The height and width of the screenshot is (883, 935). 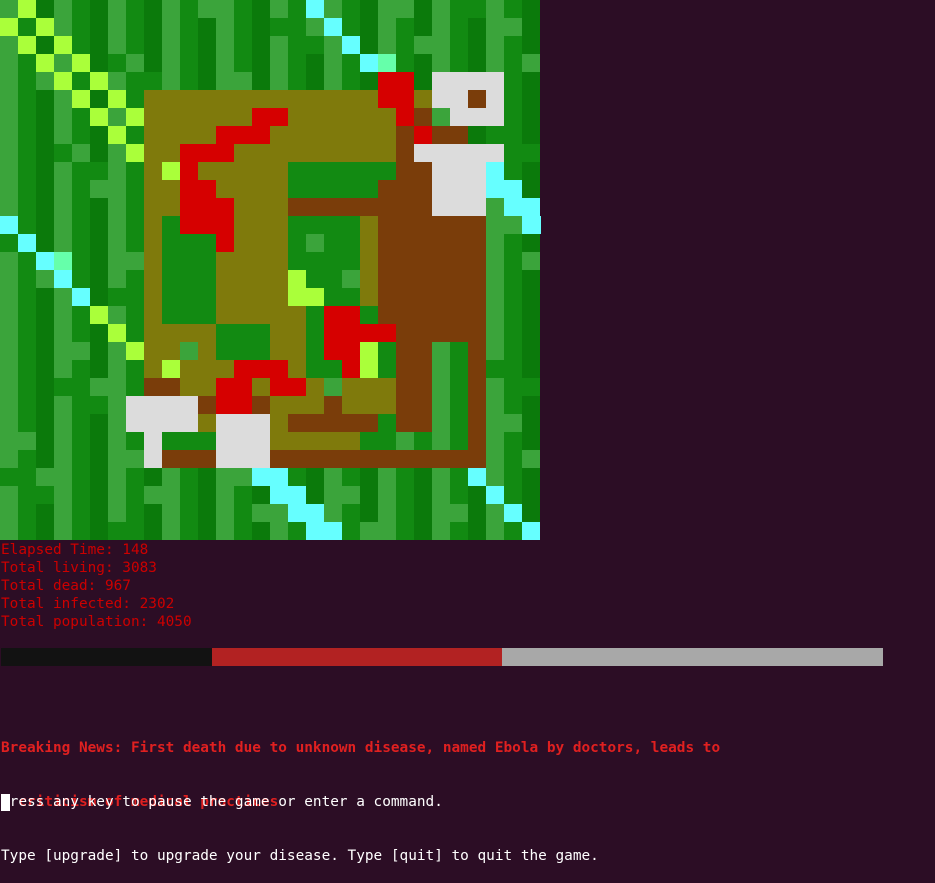 I want to click on building-door, so click(x=477, y=99).